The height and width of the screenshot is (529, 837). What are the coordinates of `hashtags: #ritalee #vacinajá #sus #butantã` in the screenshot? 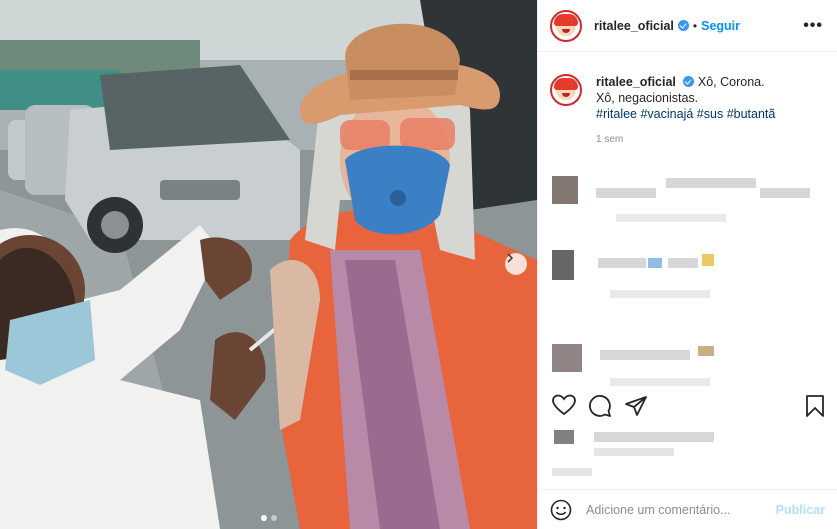 It's located at (685, 114).